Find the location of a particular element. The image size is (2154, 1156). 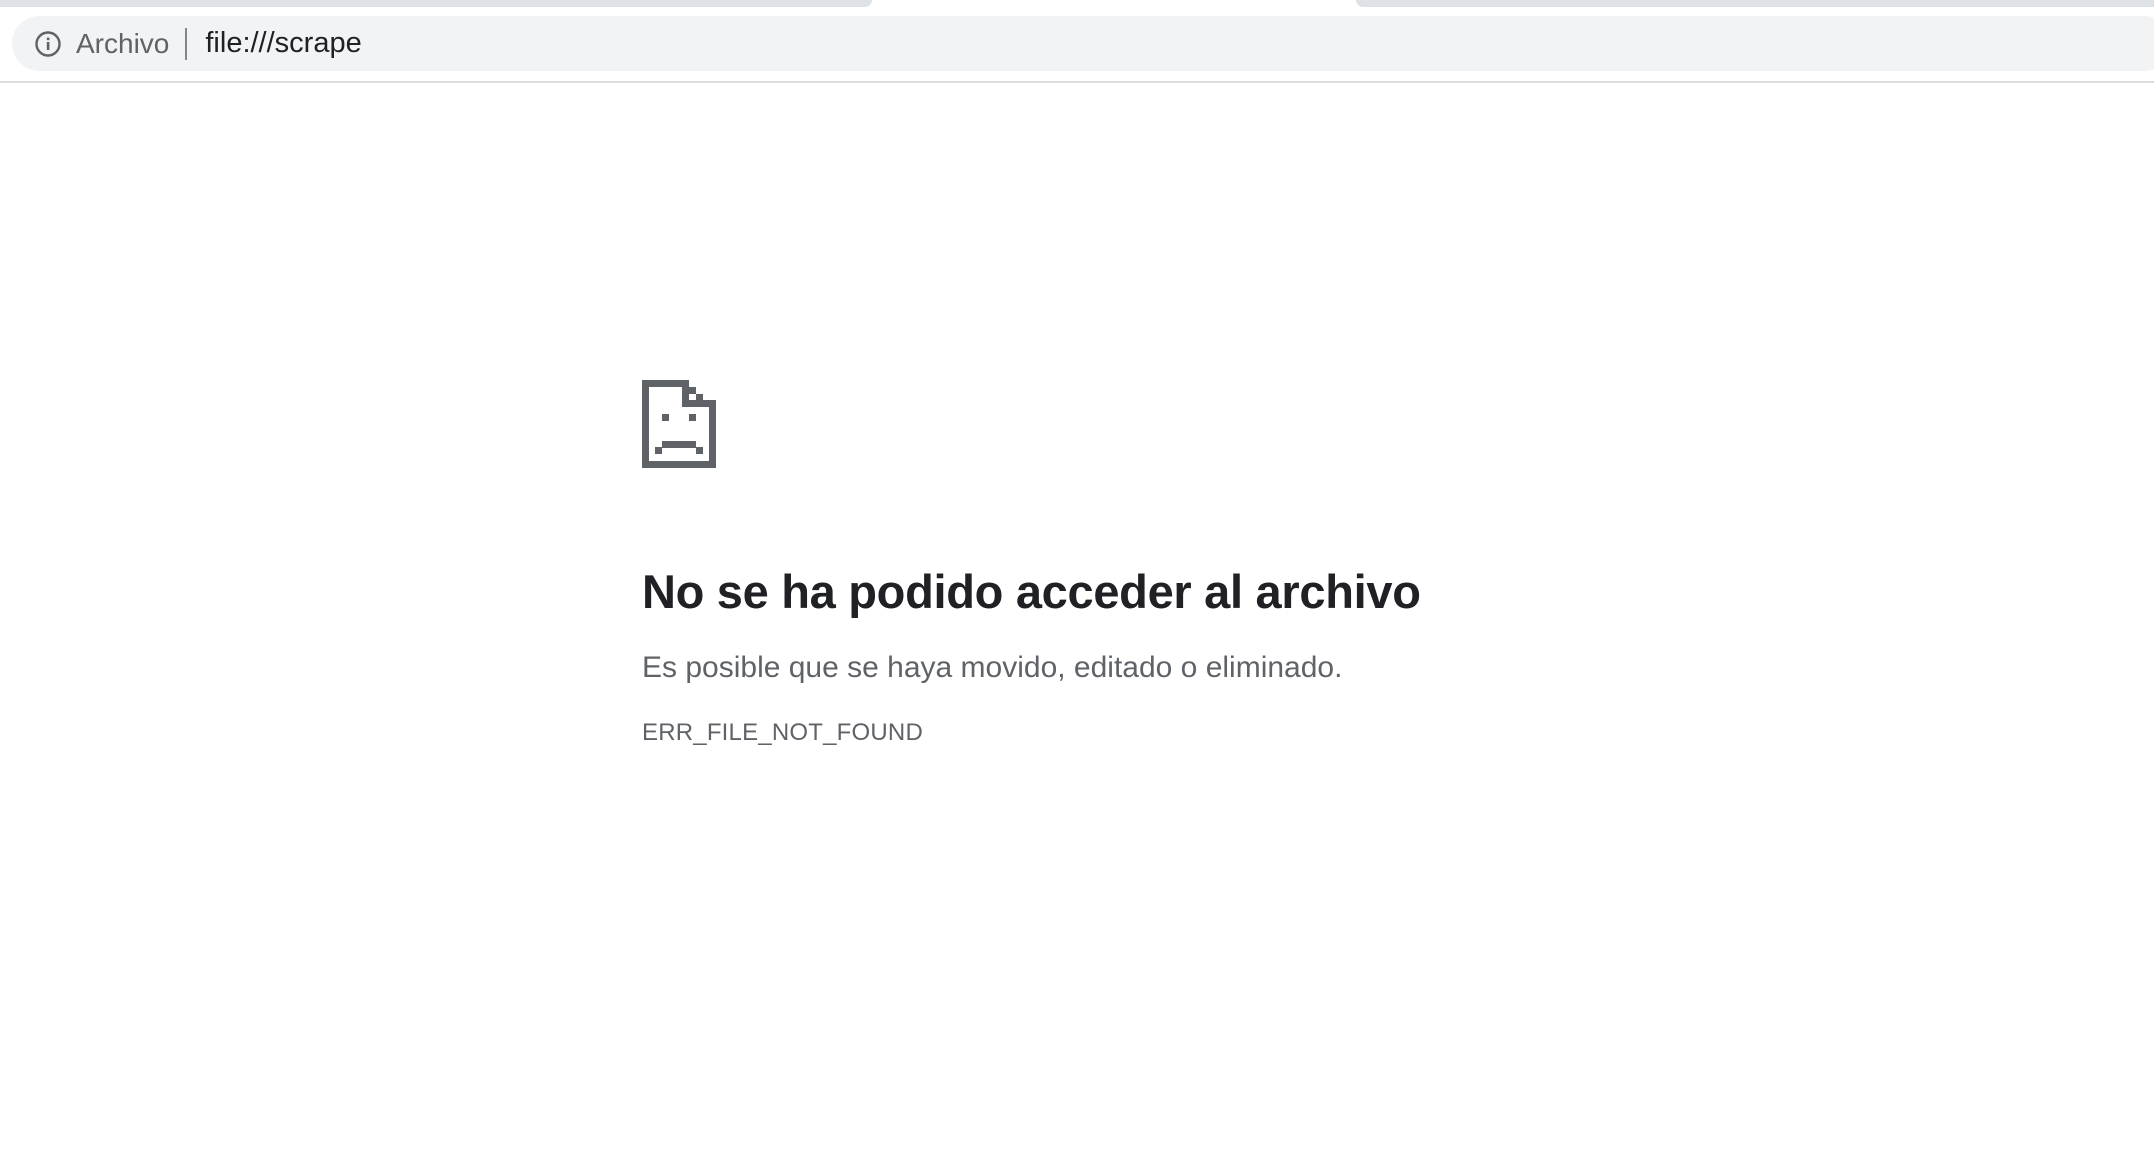

toolbar: Archivo file:///scrape is located at coordinates (1077, 45).